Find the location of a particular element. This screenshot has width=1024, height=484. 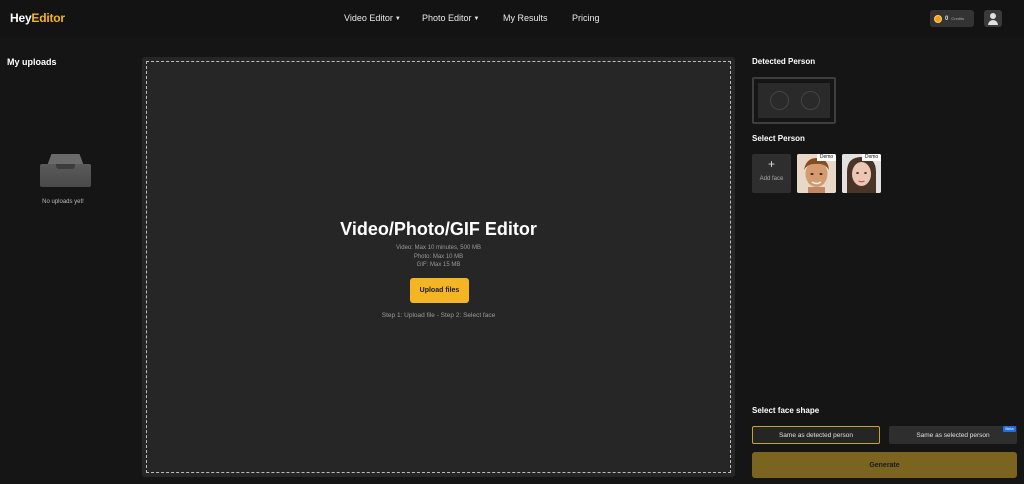

nav-my-results: My Results is located at coordinates (525, 18).